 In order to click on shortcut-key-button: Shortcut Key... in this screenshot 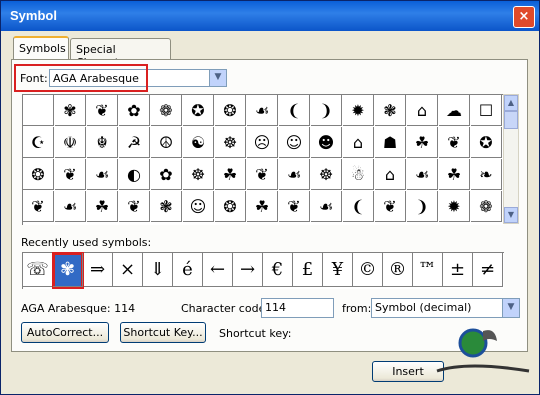, I will do `click(163, 332)`.